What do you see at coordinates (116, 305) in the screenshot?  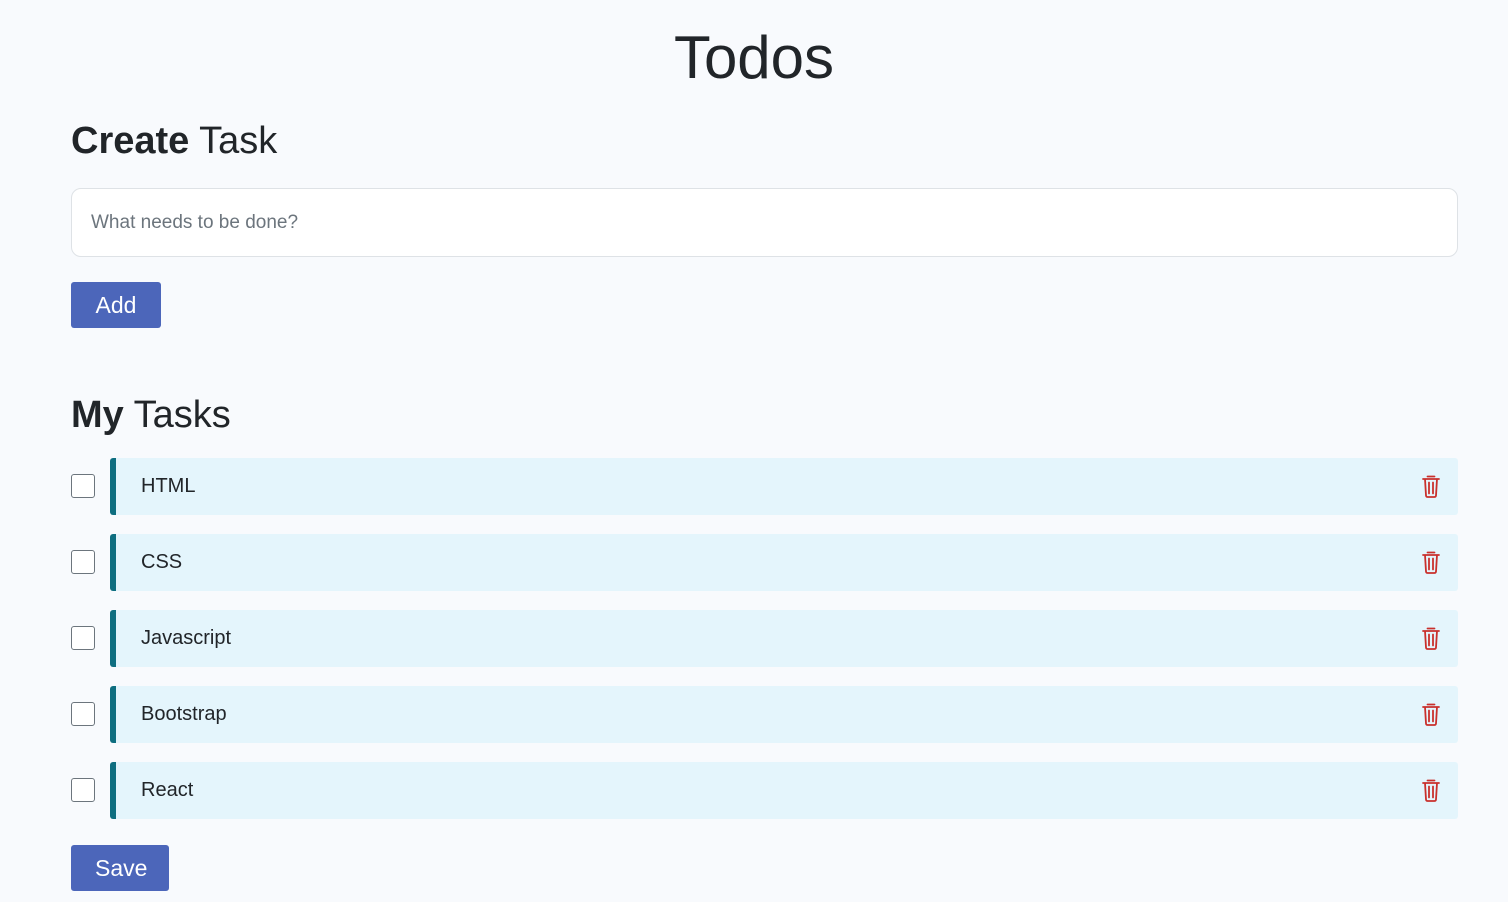 I see `add-button: Add` at bounding box center [116, 305].